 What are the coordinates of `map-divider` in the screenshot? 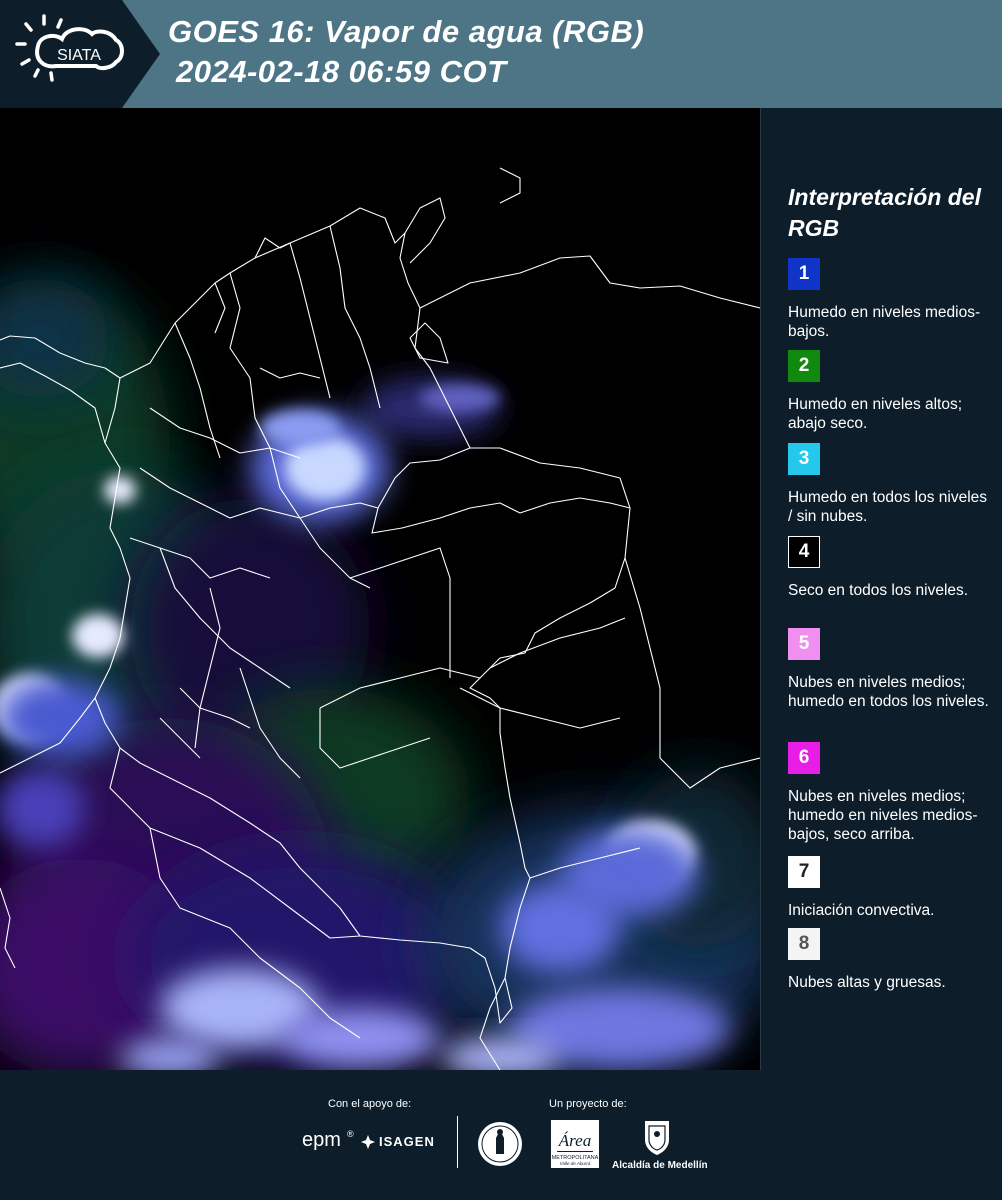 It's located at (760, 589).